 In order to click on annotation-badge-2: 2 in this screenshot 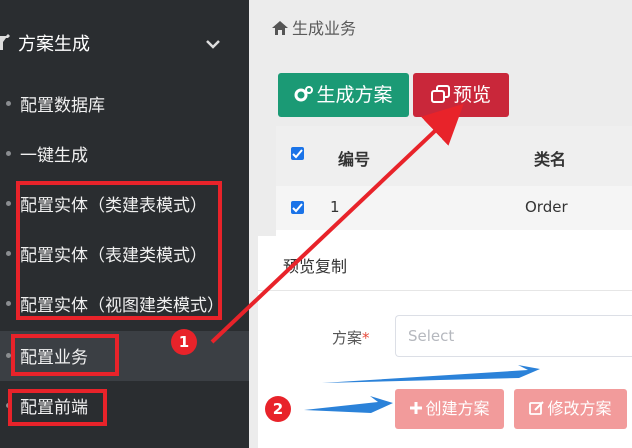, I will do `click(278, 409)`.